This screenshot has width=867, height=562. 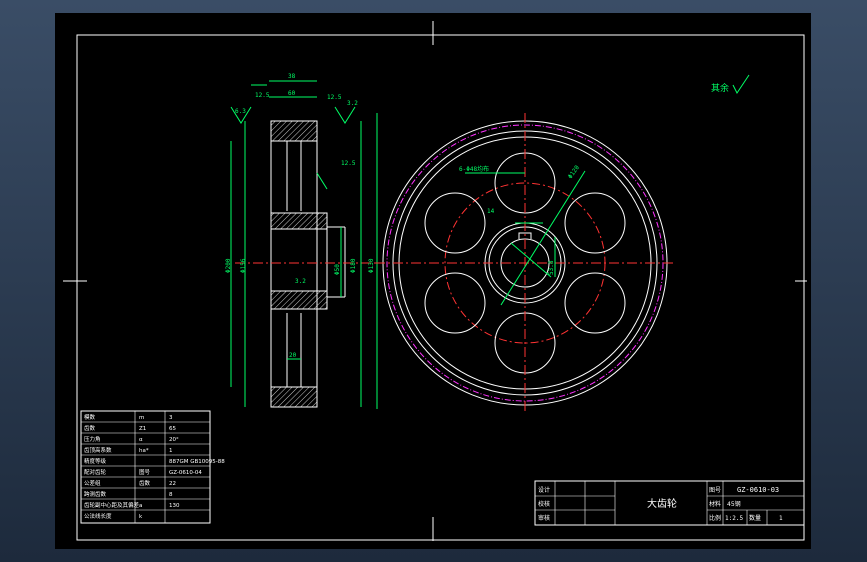 I want to click on dim-width-top: 38, so click(x=292, y=76).